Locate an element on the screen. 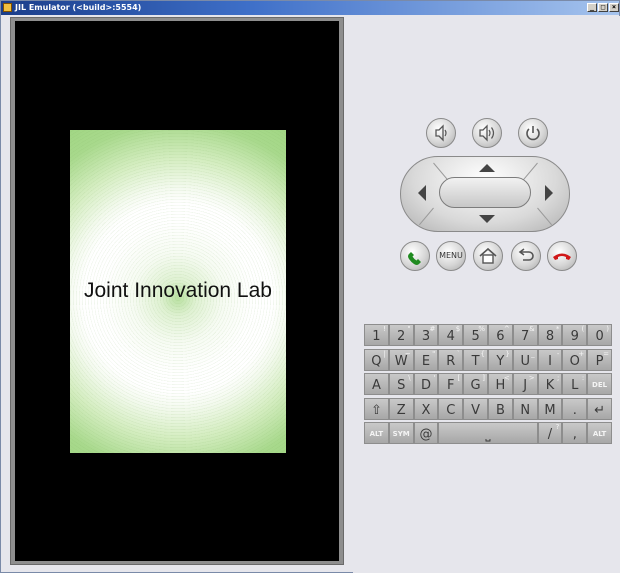 The width and height of the screenshot is (620, 573). key-q: Q | is located at coordinates (376, 359).